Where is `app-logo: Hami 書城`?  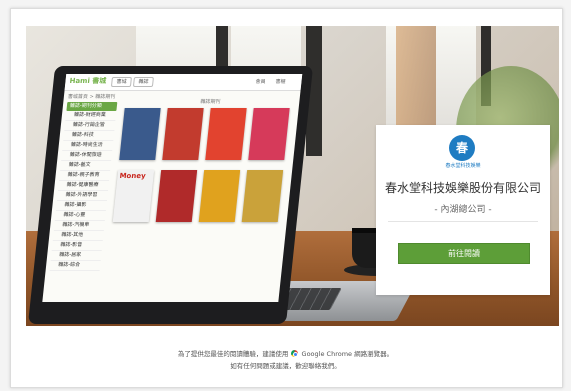 app-logo: Hami 書城 is located at coordinates (88, 81).